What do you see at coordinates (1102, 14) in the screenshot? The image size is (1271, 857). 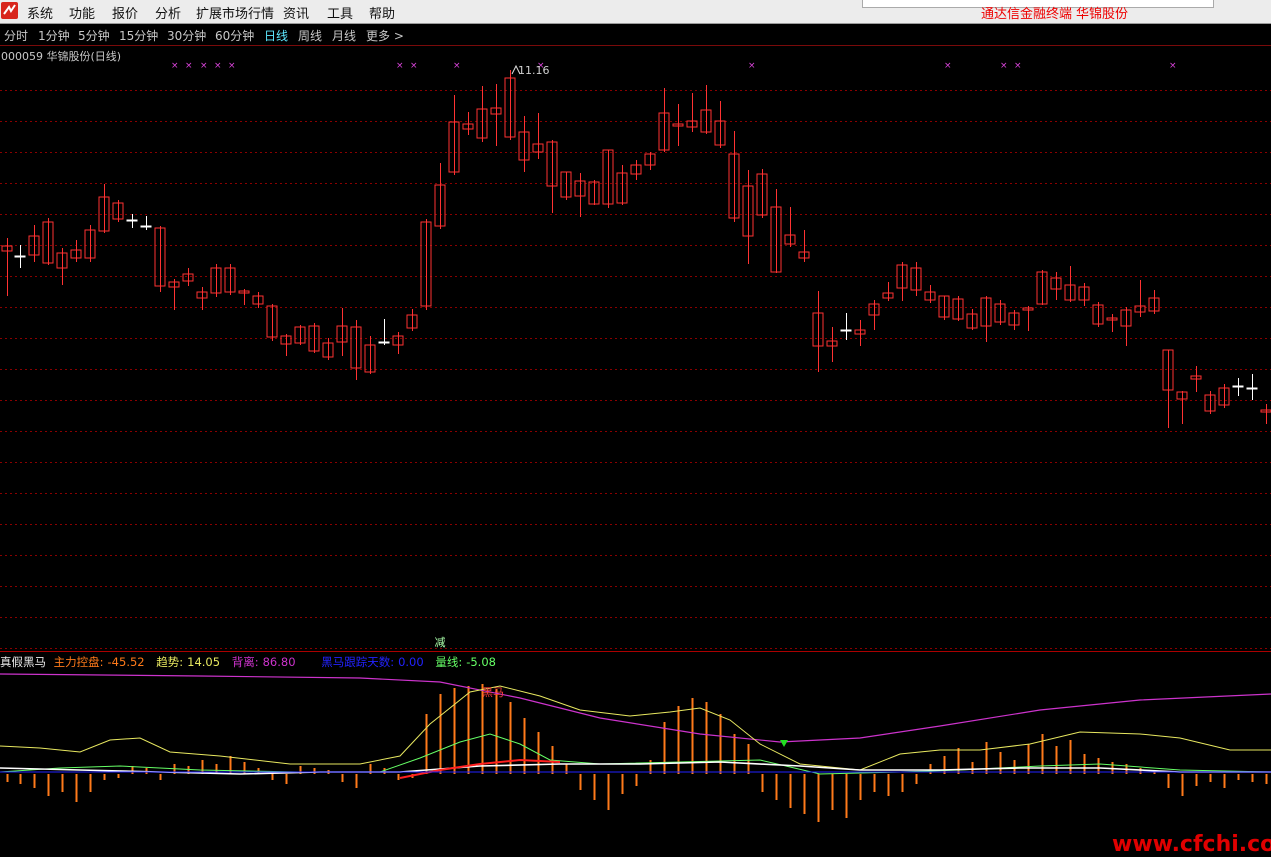 I see `brand-stock-name: 华锦股份` at bounding box center [1102, 14].